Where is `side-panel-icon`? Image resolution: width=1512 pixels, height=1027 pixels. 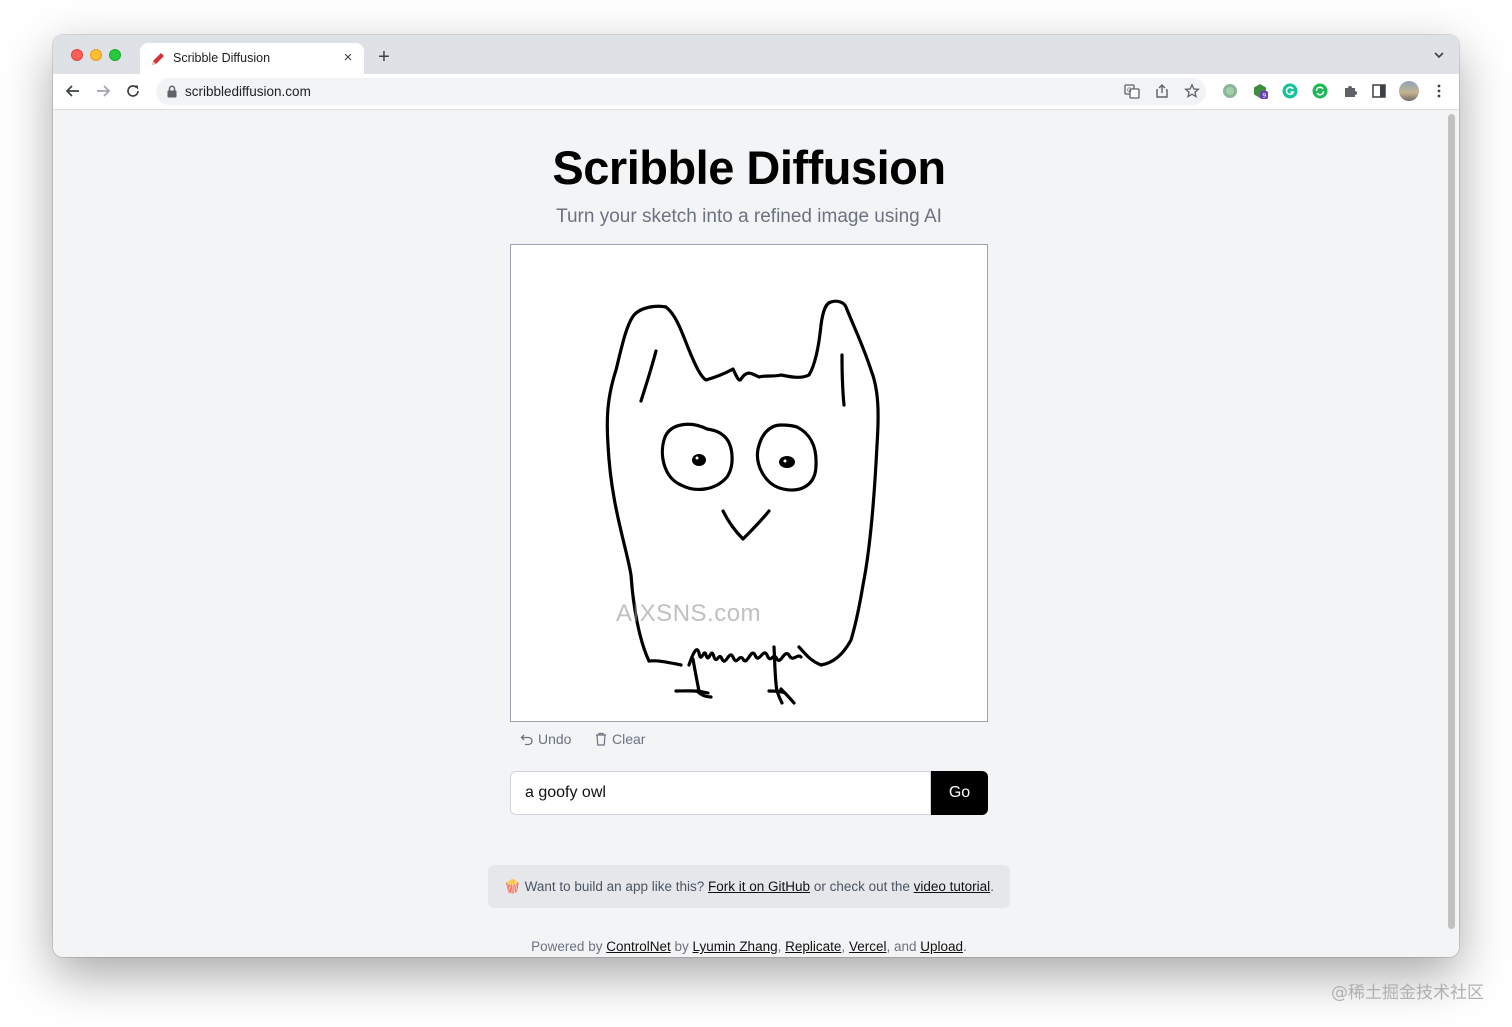 side-panel-icon is located at coordinates (1379, 91).